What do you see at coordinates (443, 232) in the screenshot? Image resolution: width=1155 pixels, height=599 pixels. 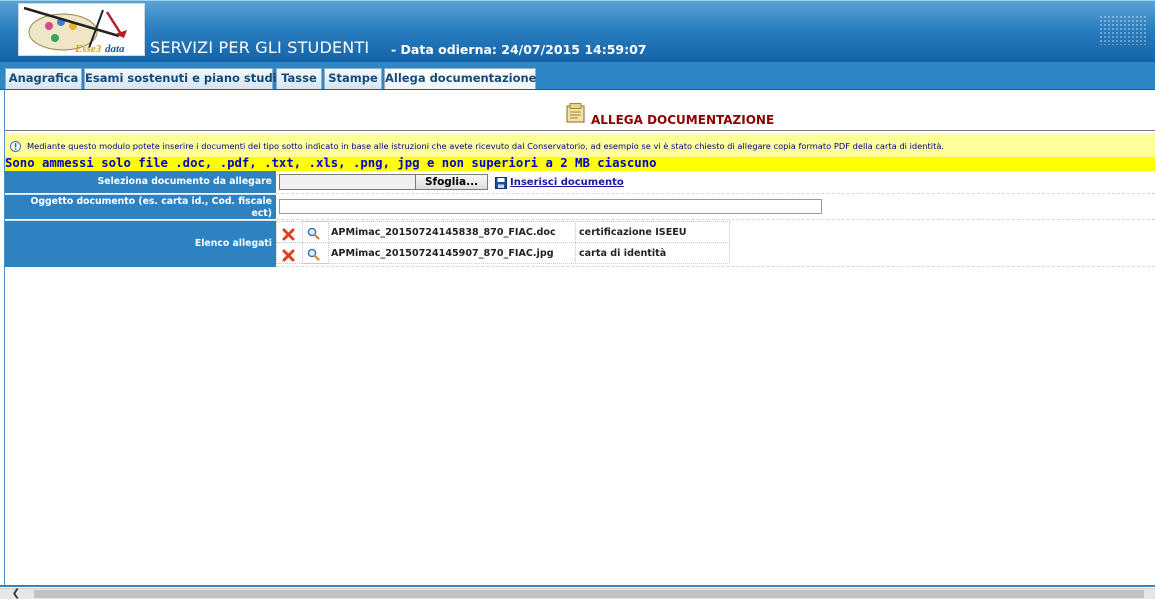 I see `attachment-filename: APMimac_20150724145838_870_FIAC.doc` at bounding box center [443, 232].